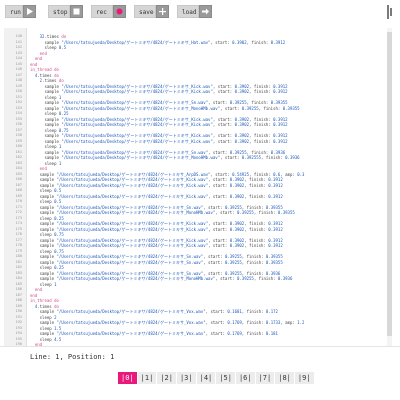 This screenshot has height=400, width=400. What do you see at coordinates (102, 11) in the screenshot?
I see `rec-label: rec` at bounding box center [102, 11].